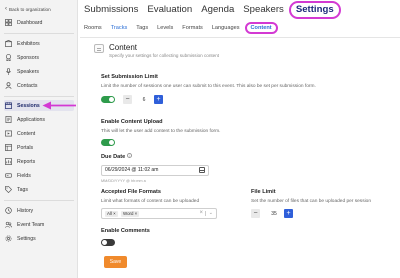 The width and height of the screenshot is (400, 278). What do you see at coordinates (108, 242) in the screenshot?
I see `comments-toggle` at bounding box center [108, 242].